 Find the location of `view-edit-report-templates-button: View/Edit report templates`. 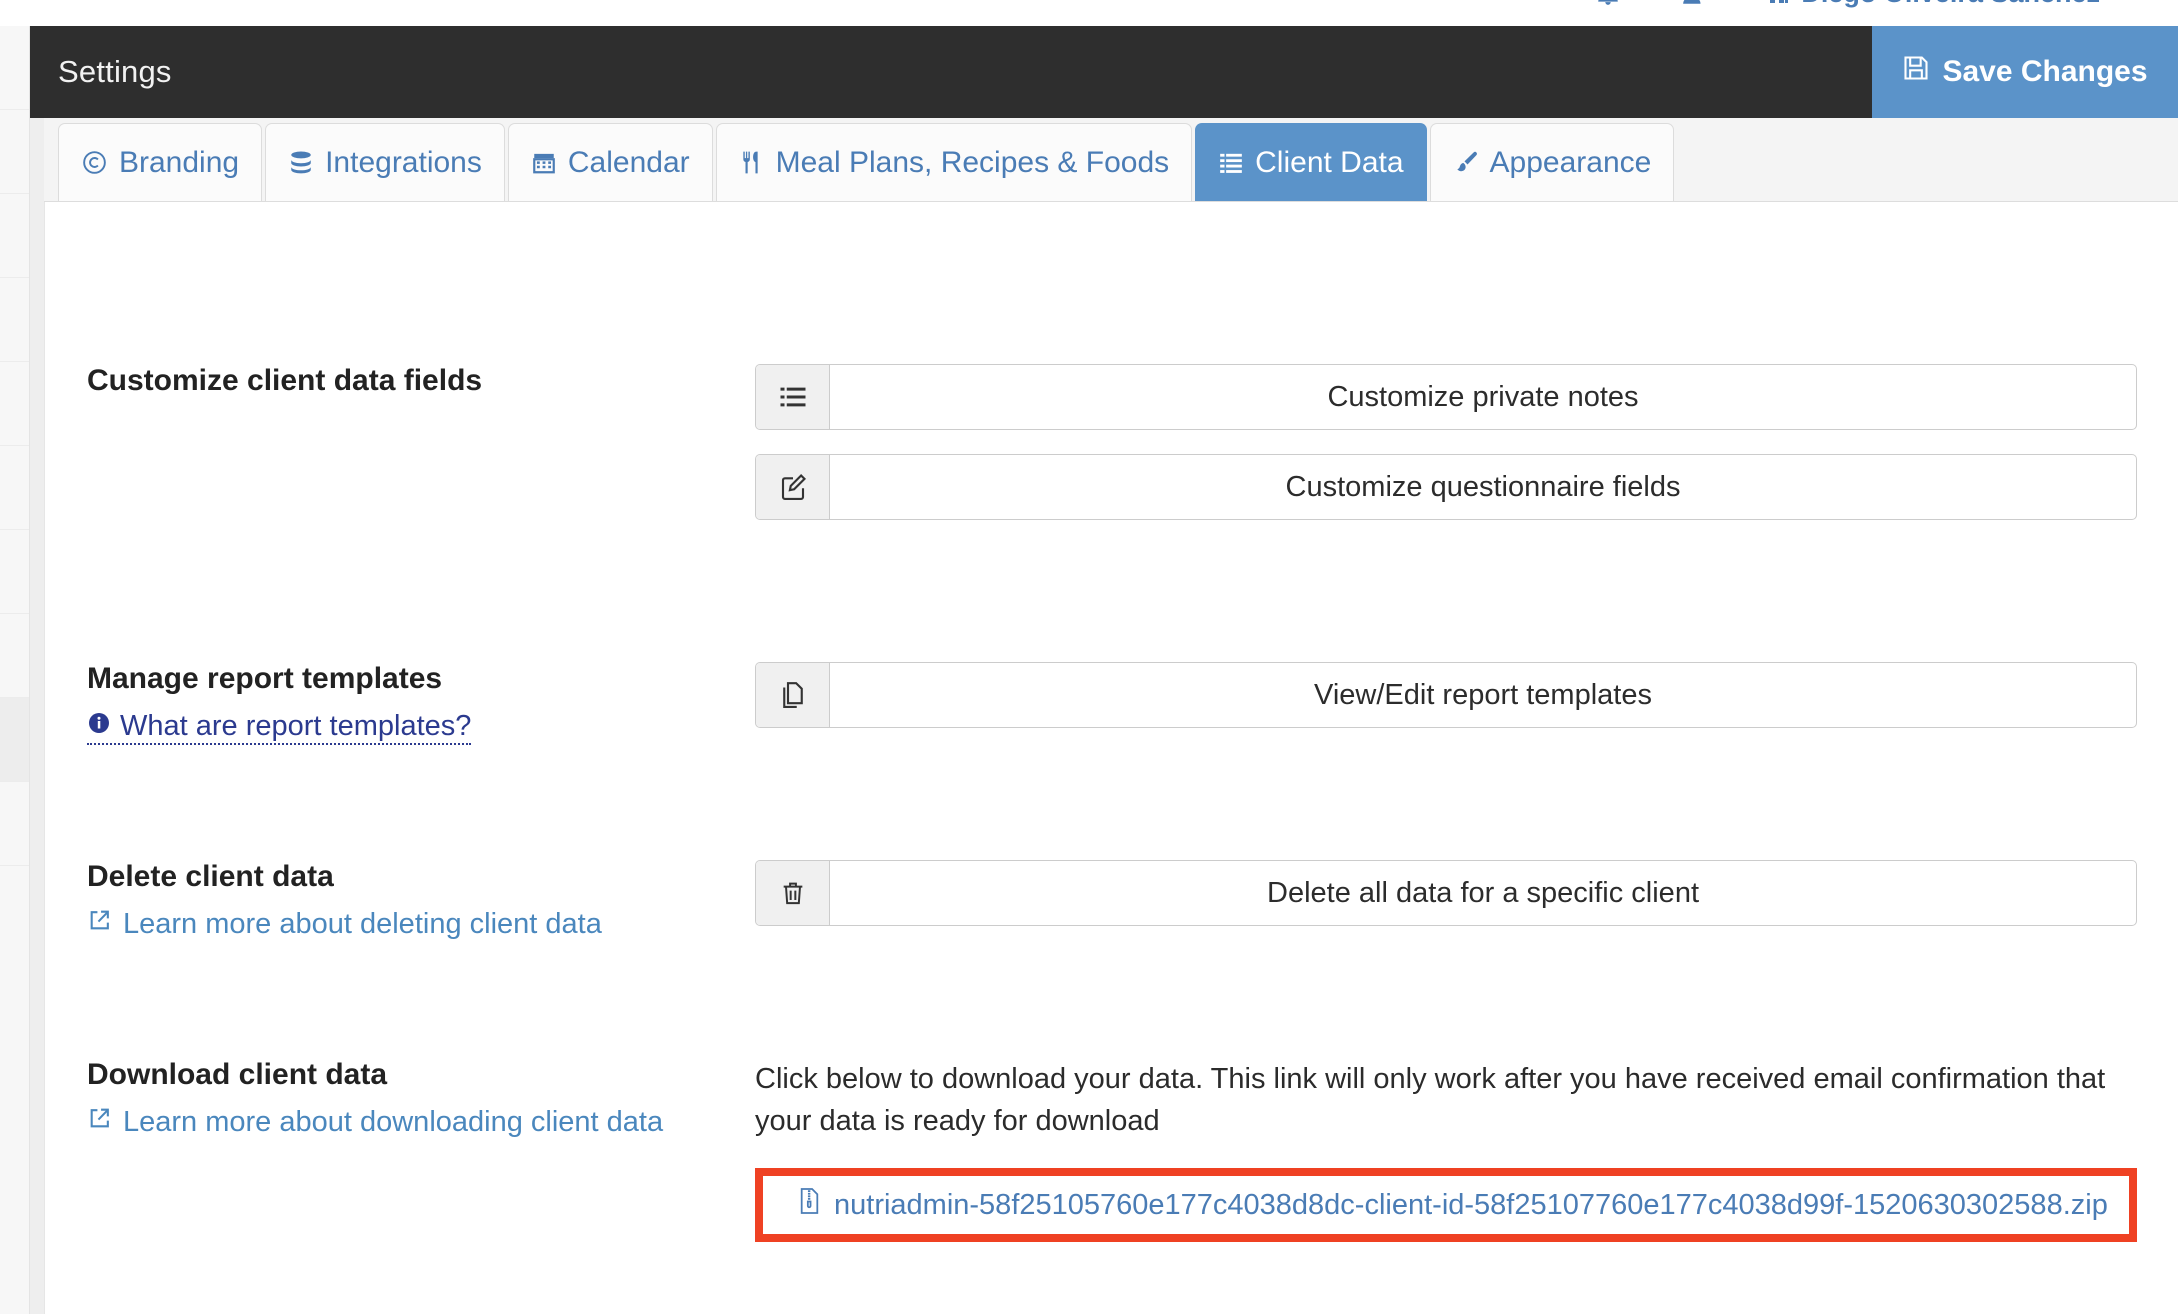

view-edit-report-templates-button: View/Edit report templates is located at coordinates (1446, 695).